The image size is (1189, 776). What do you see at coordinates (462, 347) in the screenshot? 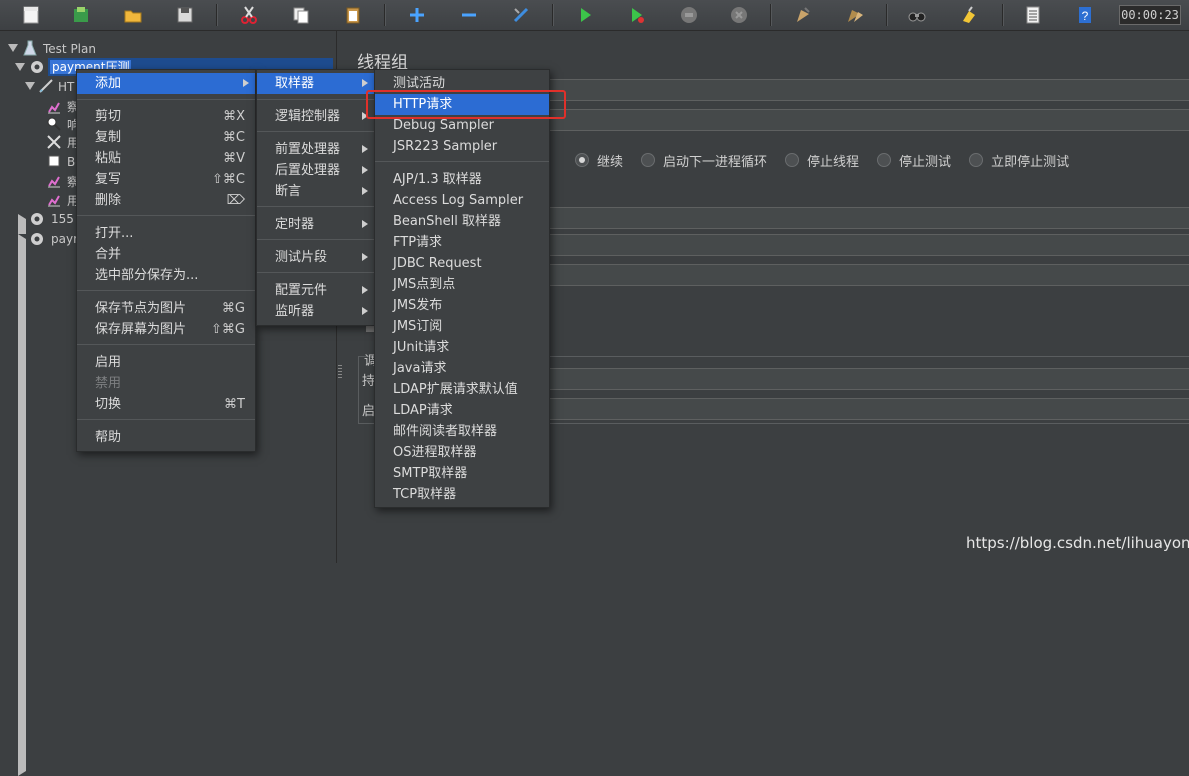
I see `menu-item-junit-request: JUnit请求` at bounding box center [462, 347].